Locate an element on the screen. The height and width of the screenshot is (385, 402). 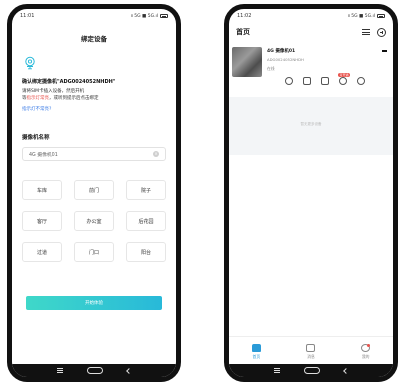
location-grid: 车库 前门 院子 客厅 办公室 后花园 过道 门口 阳台 is located at coordinates (94, 221).